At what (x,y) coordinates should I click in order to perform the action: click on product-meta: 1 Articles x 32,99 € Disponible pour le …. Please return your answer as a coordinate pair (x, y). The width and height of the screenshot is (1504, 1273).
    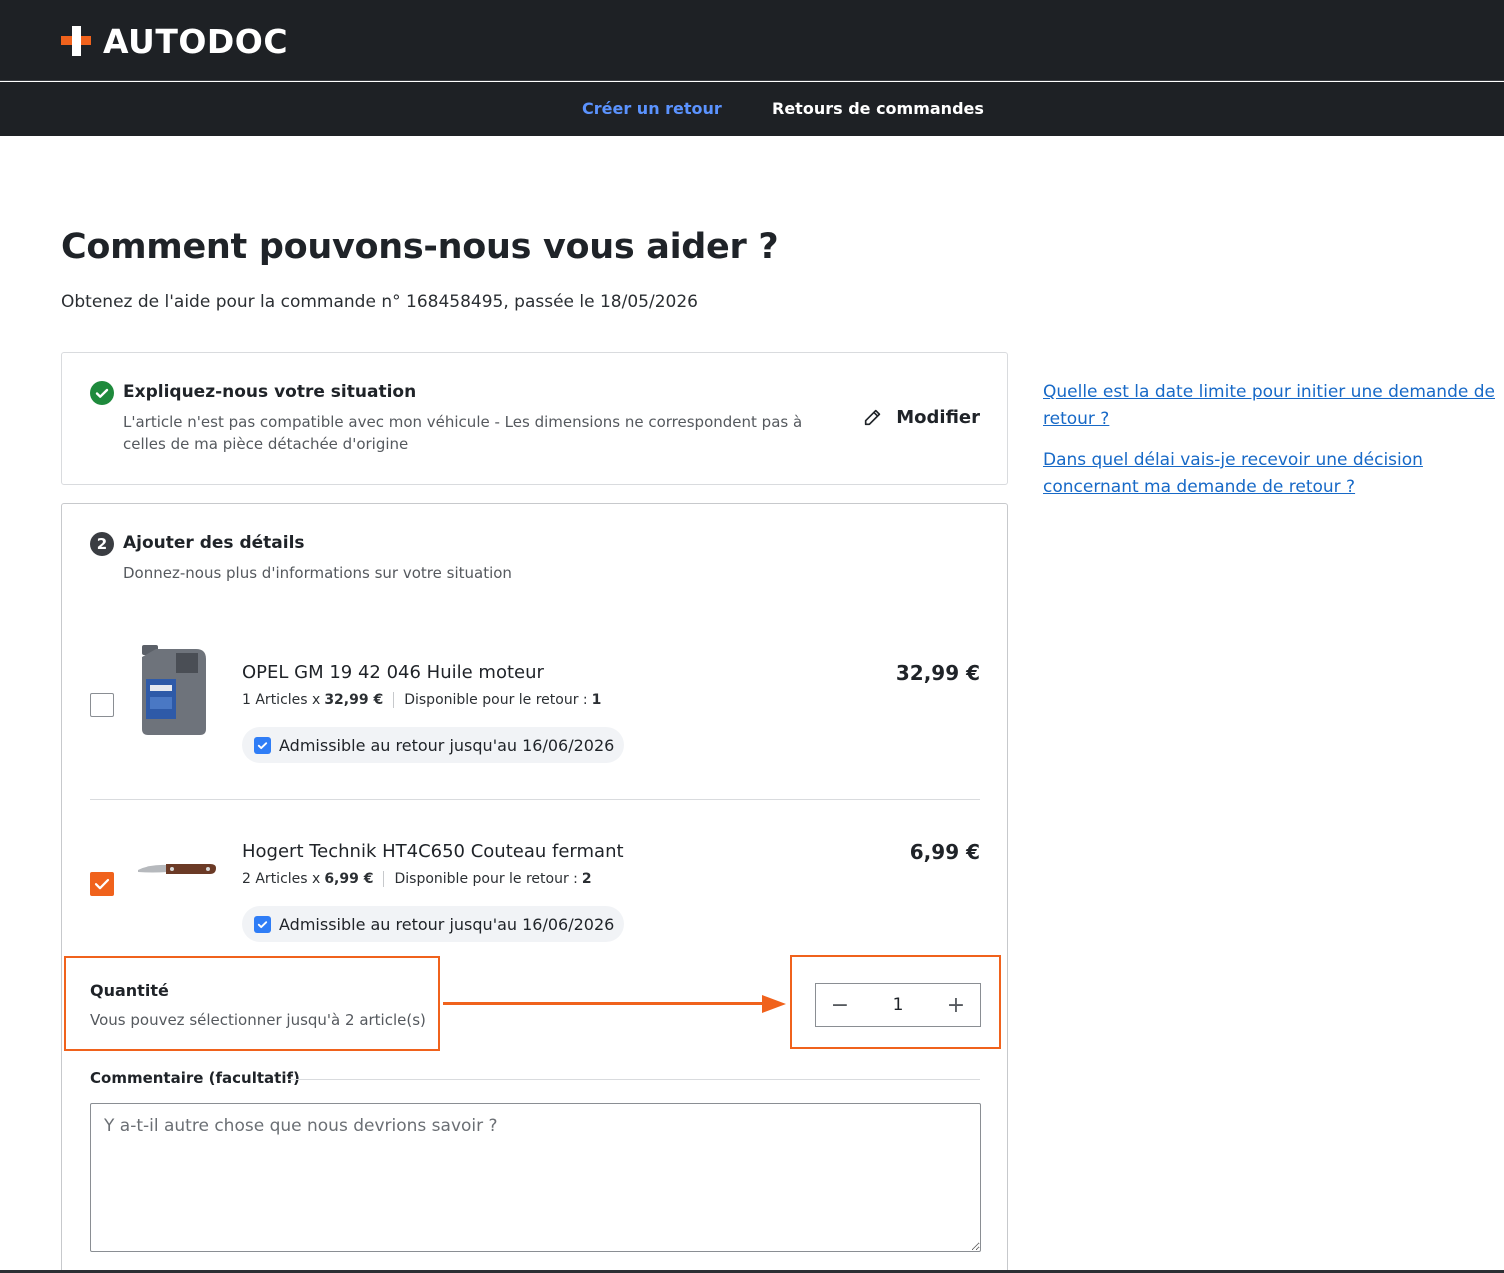
    Looking at the image, I should click on (421, 700).